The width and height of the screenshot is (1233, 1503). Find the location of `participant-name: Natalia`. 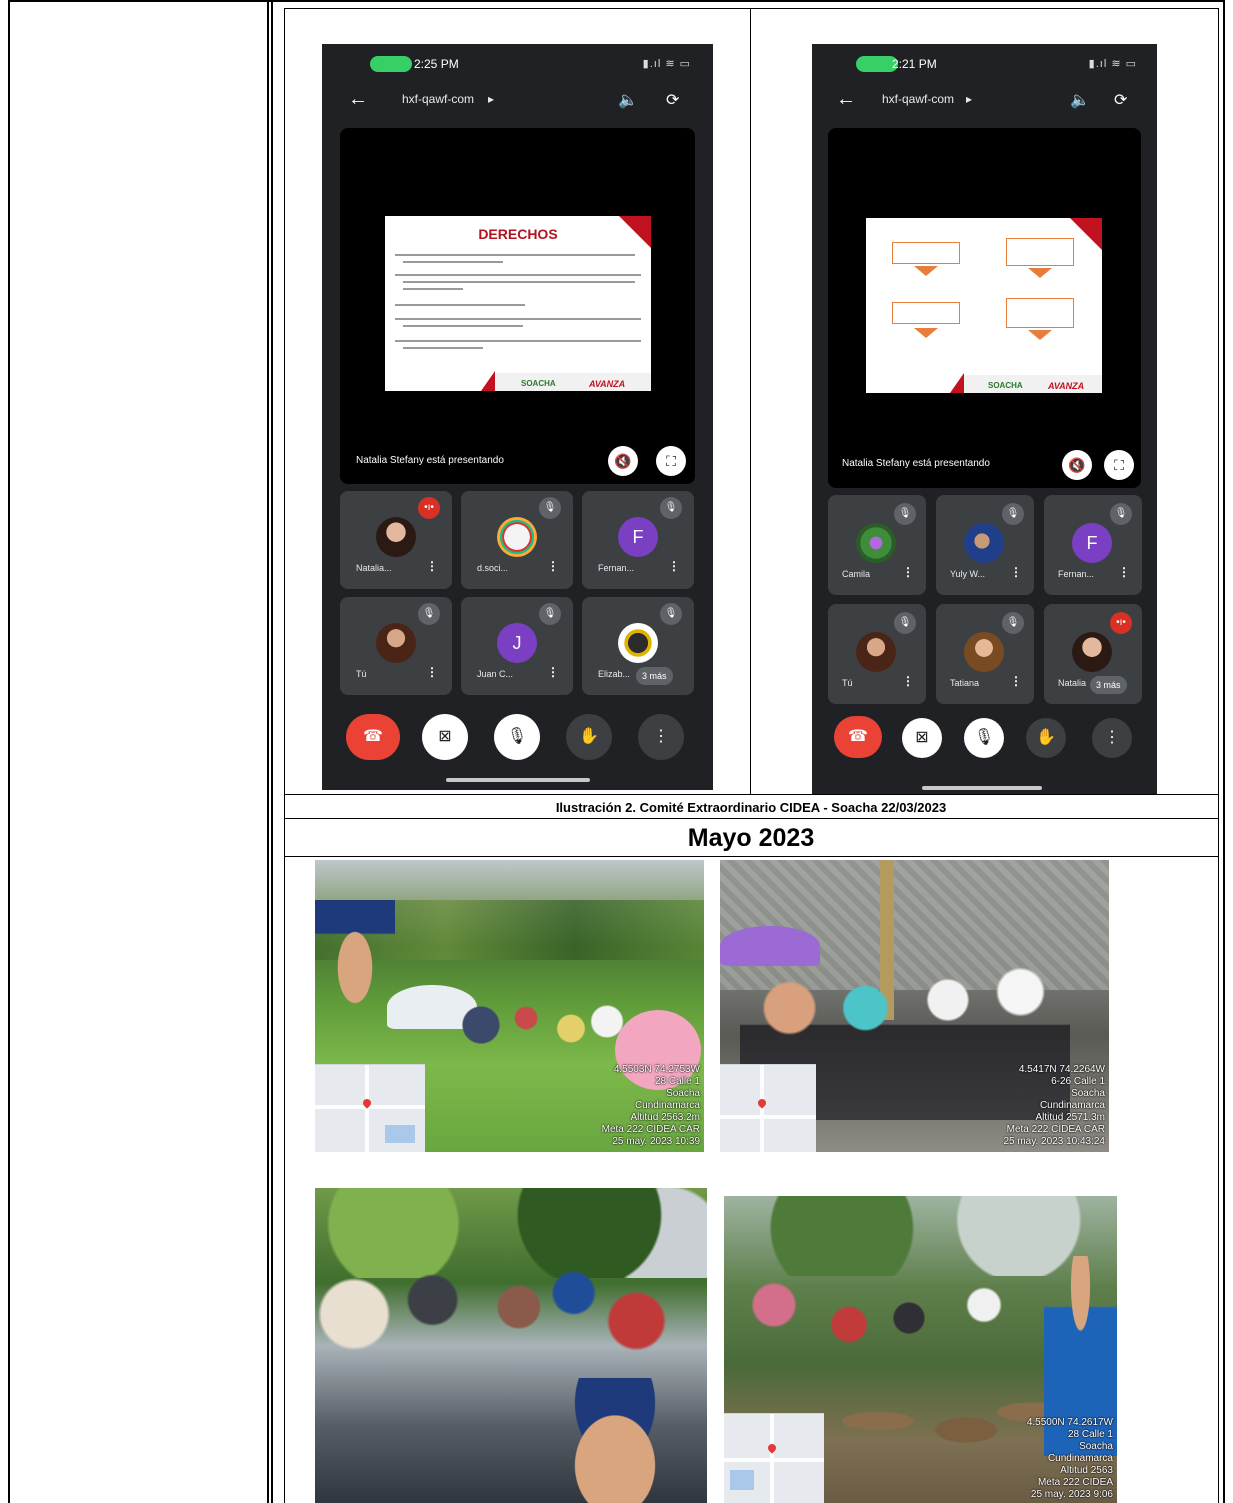

participant-name: Natalia is located at coordinates (1072, 683).